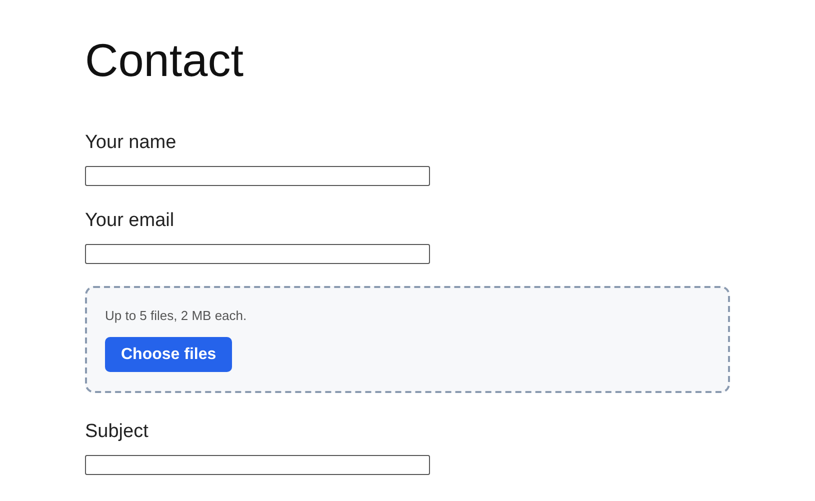 The height and width of the screenshot is (501, 815). What do you see at coordinates (168, 354) in the screenshot?
I see `choose-files-button: Choose files` at bounding box center [168, 354].